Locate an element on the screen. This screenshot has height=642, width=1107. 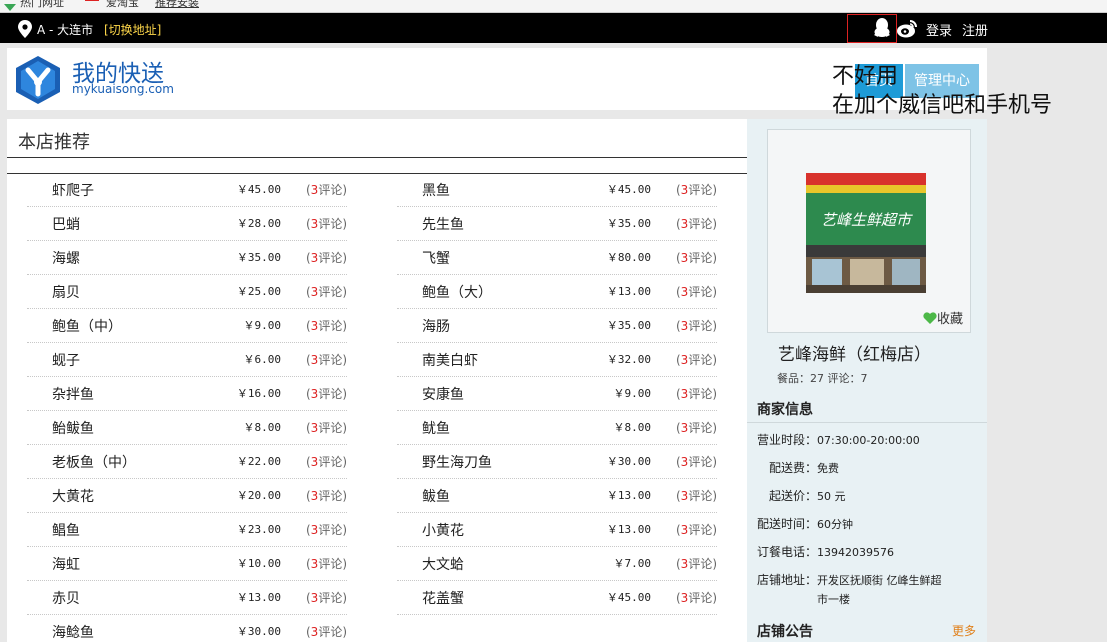
logo-icon is located at coordinates (38, 80).